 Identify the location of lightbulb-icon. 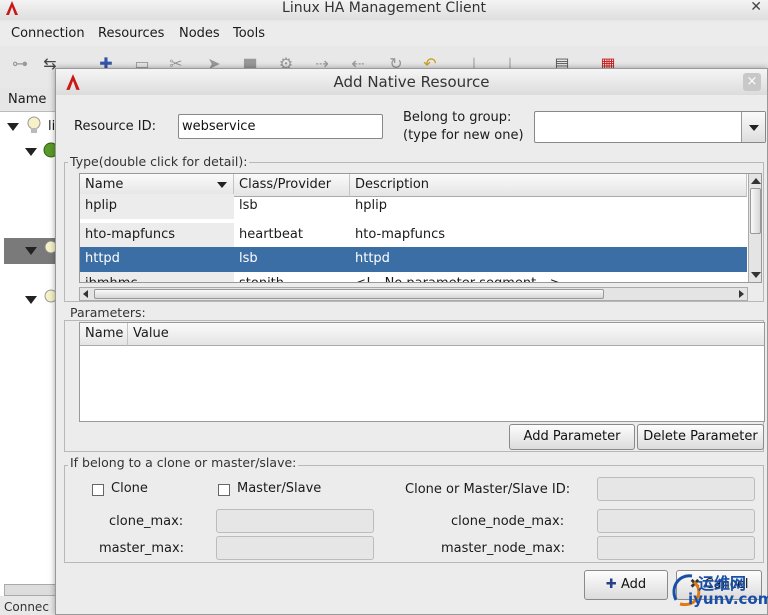
(34, 124).